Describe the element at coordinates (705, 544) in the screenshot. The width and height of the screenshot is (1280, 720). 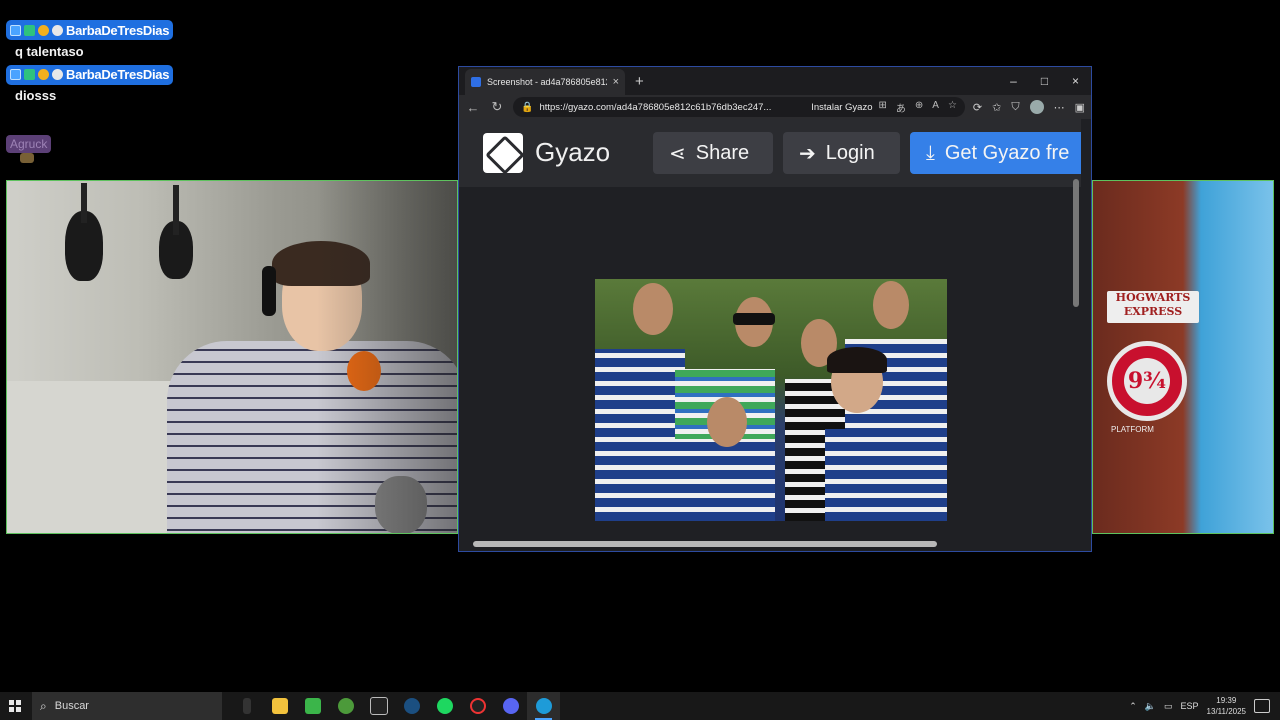
I see `horizontal-scrollbar` at that location.